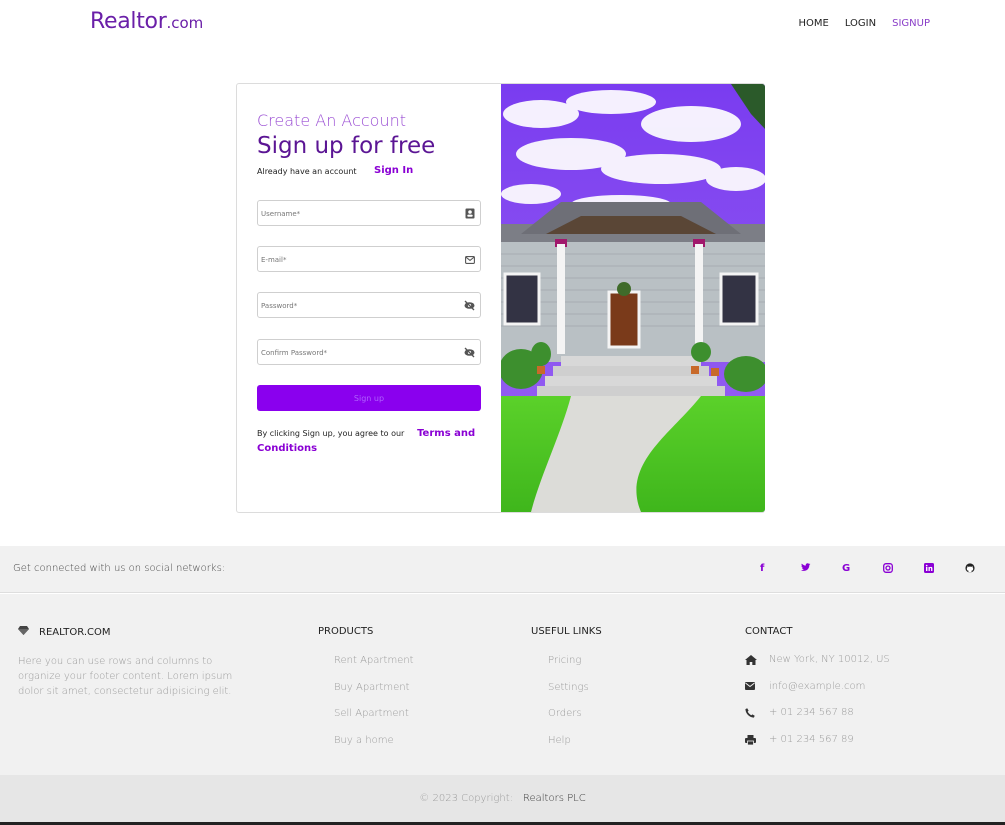  Describe the element at coordinates (374, 695) in the screenshot. I see `footer-link: Buy Apartment` at that location.